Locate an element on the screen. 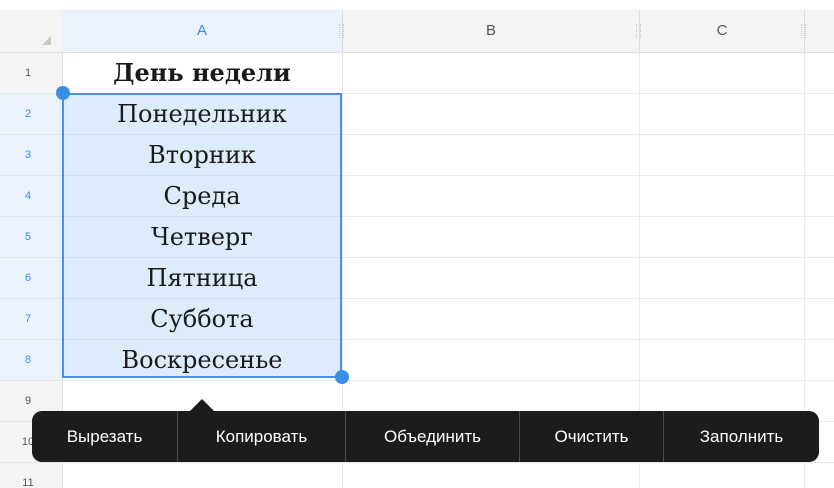 This screenshot has width=834, height=488. select-all-corner is located at coordinates (31, 31).